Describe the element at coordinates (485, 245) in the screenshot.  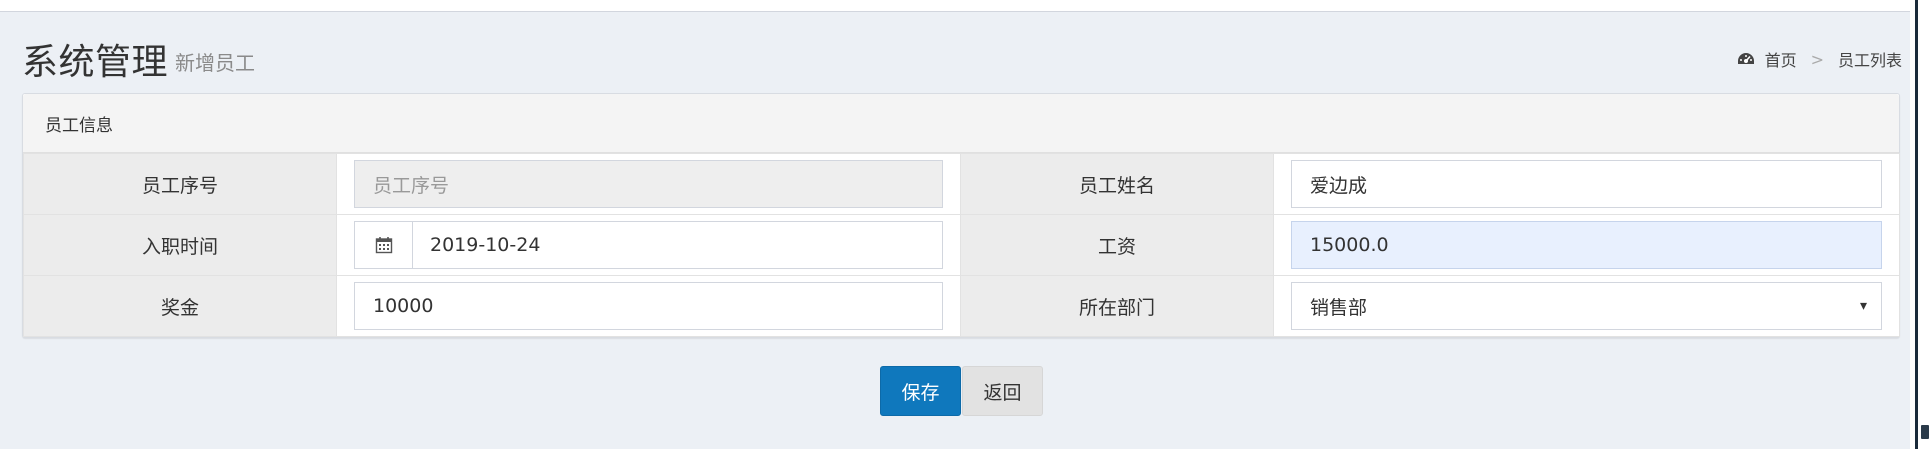
I see `hire-date-value: 2019-10-24` at that location.